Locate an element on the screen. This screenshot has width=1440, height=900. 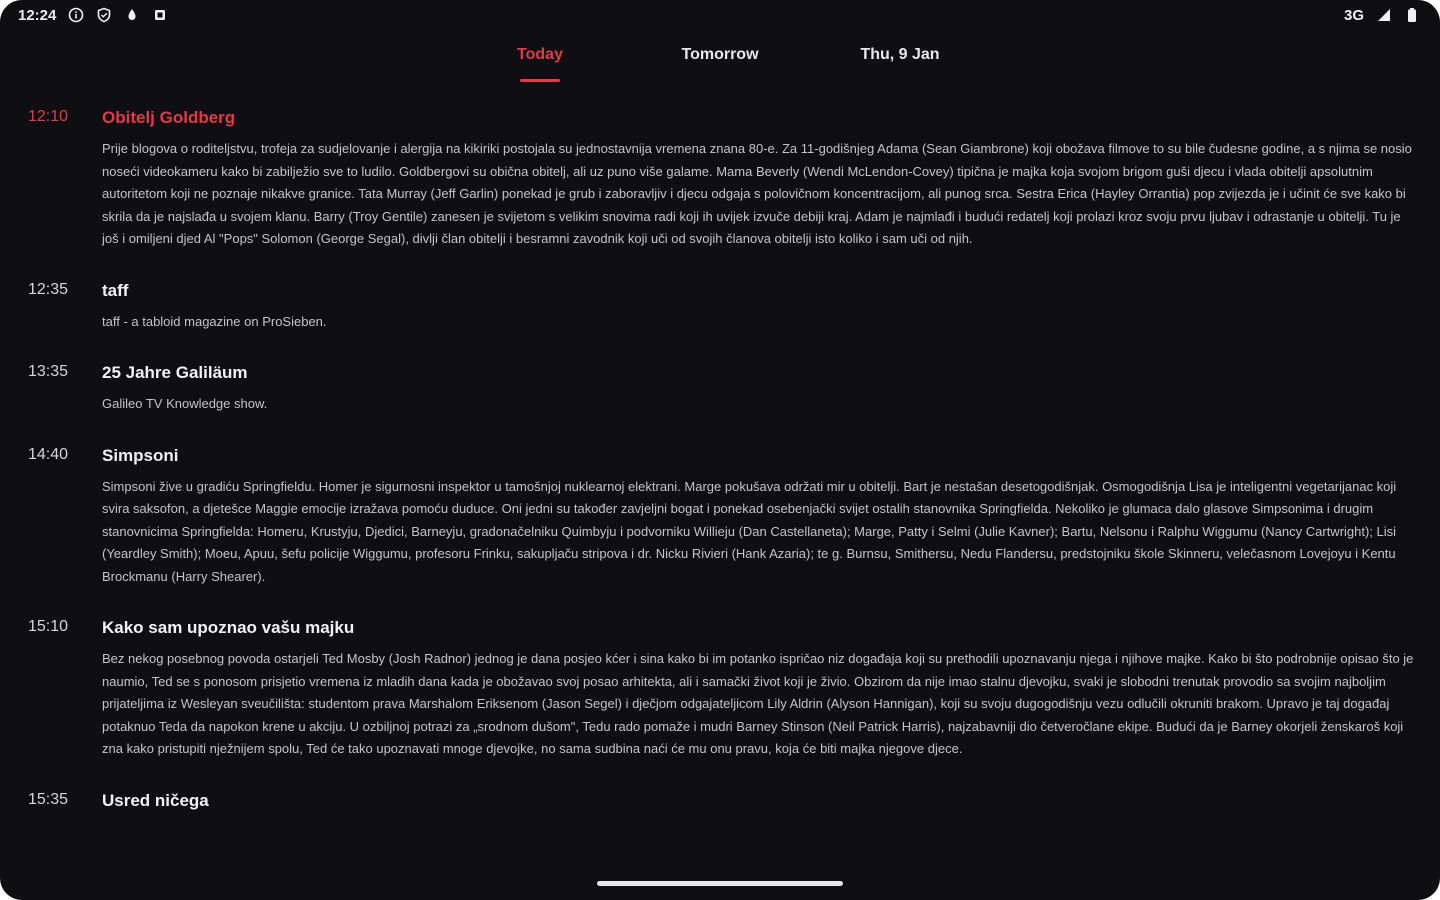
square-icon is located at coordinates (160, 15).